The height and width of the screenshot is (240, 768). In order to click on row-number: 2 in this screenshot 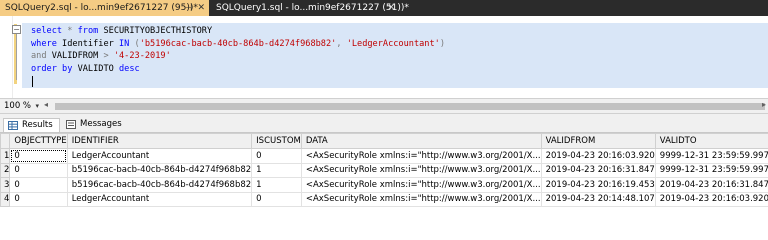, I will do `click(5, 170)`.